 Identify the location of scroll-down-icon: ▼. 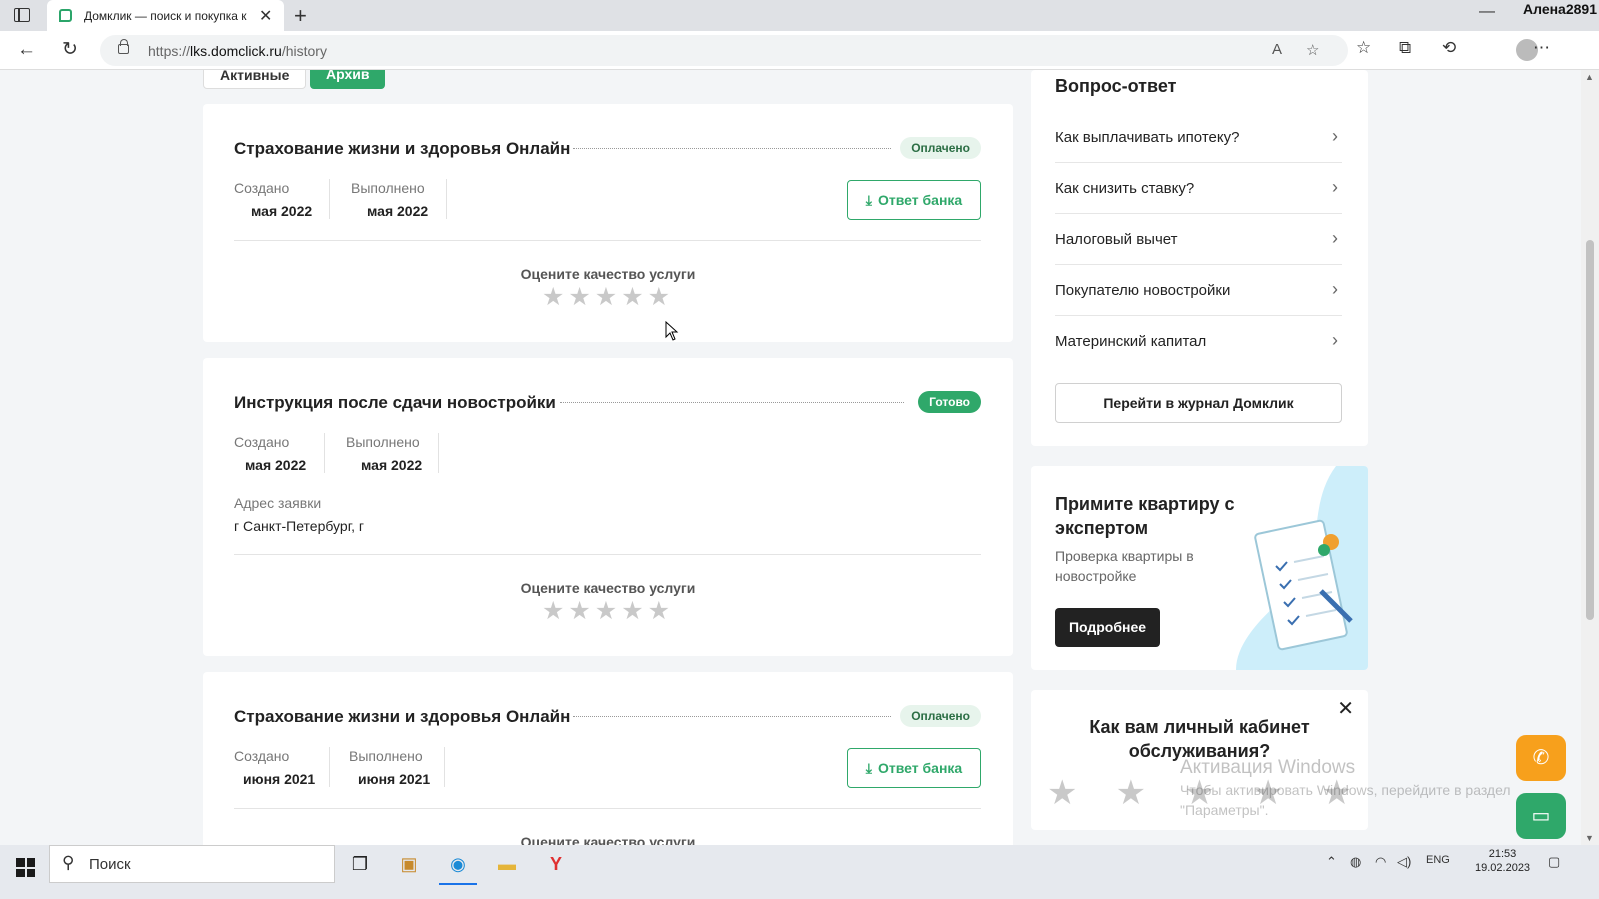
(1589, 838).